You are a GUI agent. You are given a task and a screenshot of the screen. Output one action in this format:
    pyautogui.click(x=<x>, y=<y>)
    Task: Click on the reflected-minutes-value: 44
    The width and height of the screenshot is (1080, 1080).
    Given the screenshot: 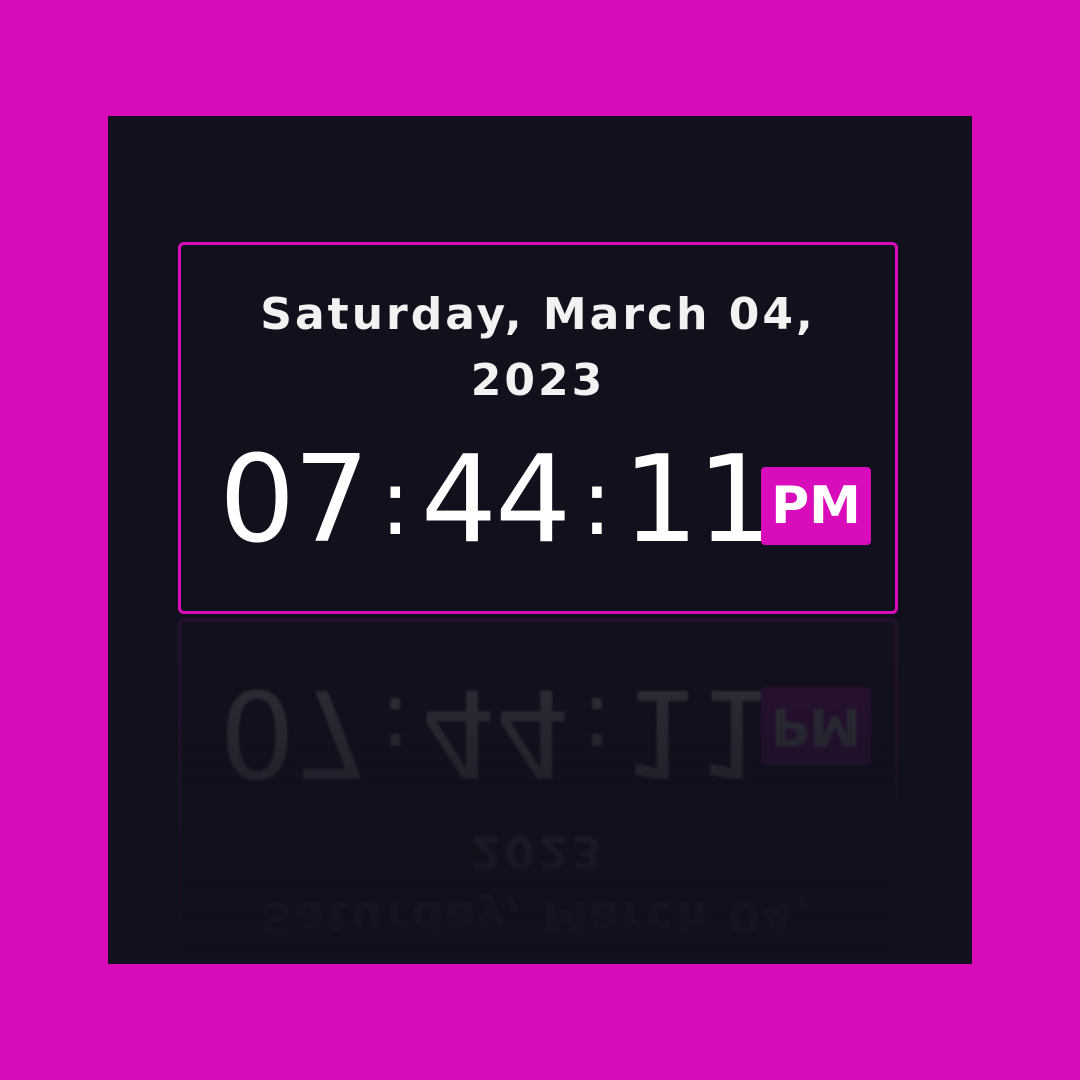 What is the action you would take?
    pyautogui.click(x=495, y=731)
    